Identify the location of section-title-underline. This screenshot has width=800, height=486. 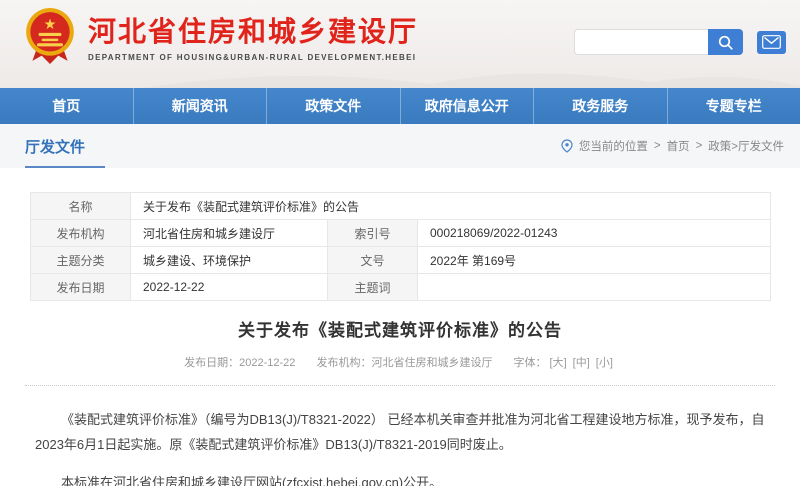
(65, 167).